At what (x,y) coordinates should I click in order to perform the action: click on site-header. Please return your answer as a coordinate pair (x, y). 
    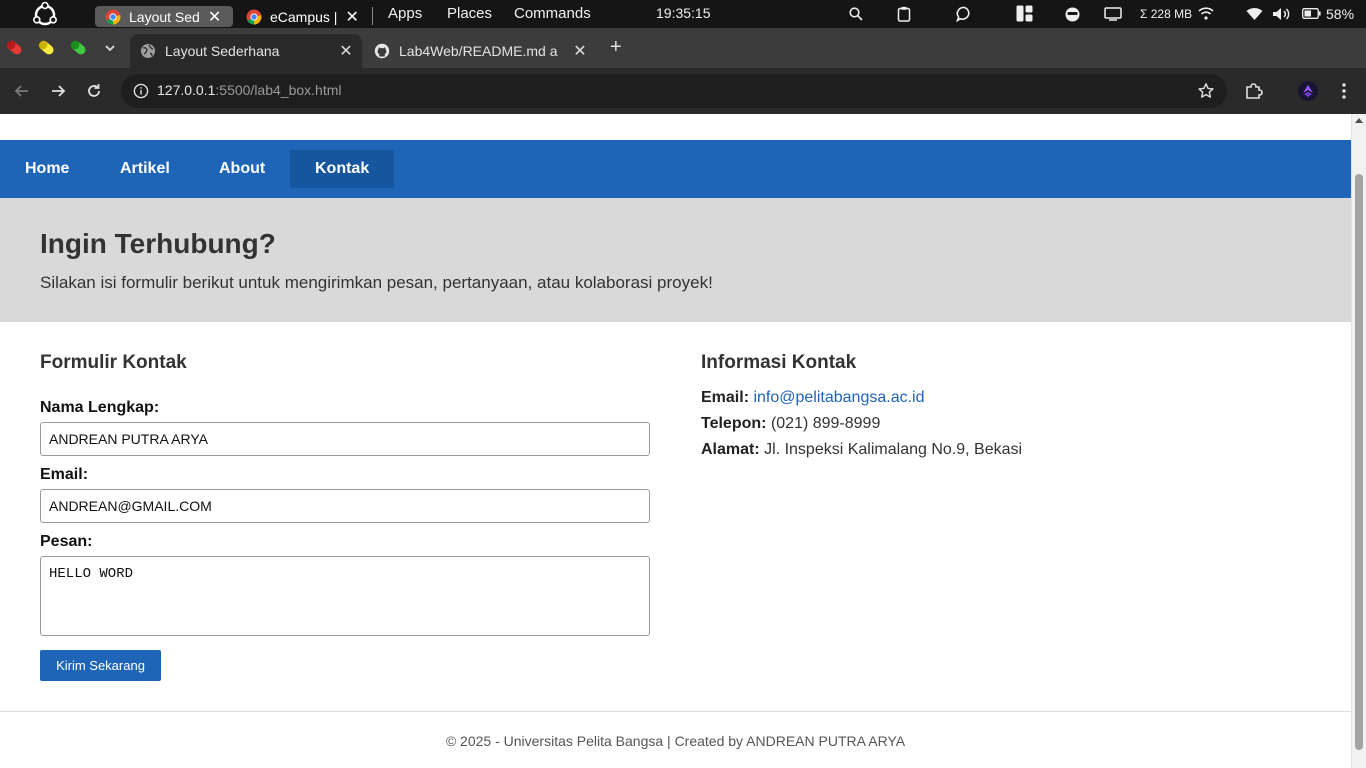
    Looking at the image, I should click on (675, 127).